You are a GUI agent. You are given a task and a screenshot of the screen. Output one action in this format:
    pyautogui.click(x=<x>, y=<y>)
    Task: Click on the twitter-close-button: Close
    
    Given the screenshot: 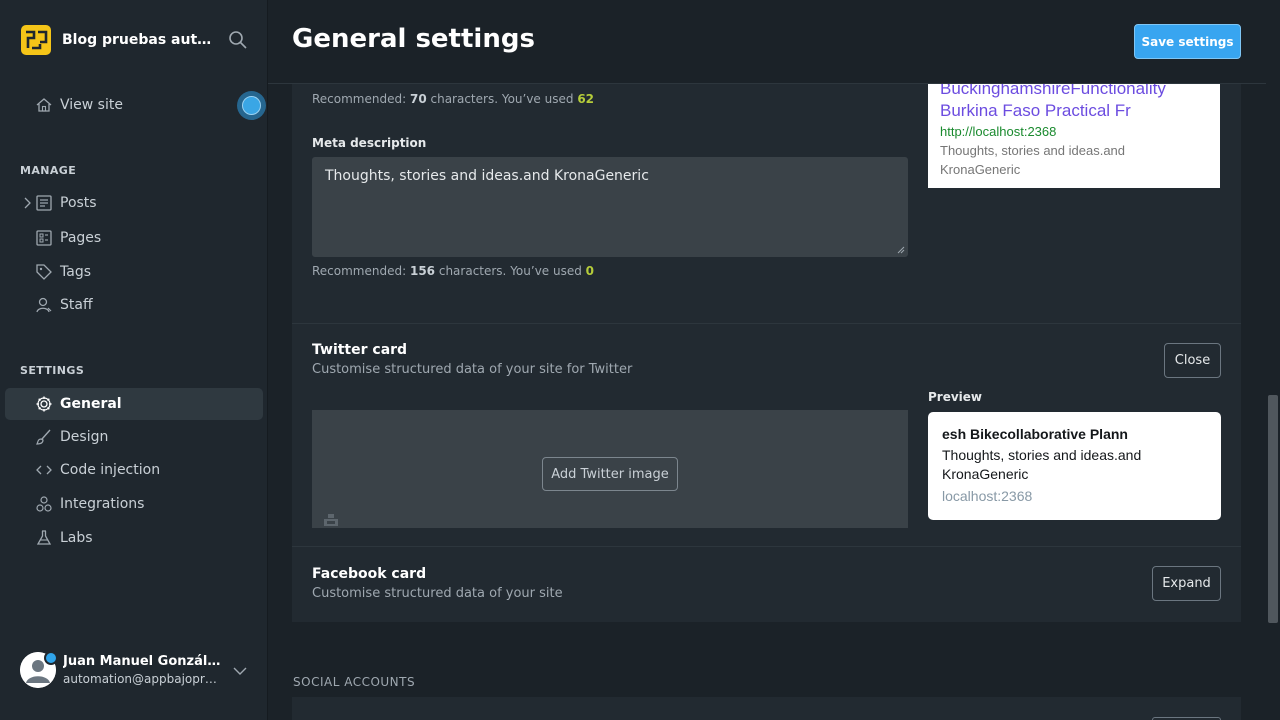 What is the action you would take?
    pyautogui.click(x=1192, y=360)
    